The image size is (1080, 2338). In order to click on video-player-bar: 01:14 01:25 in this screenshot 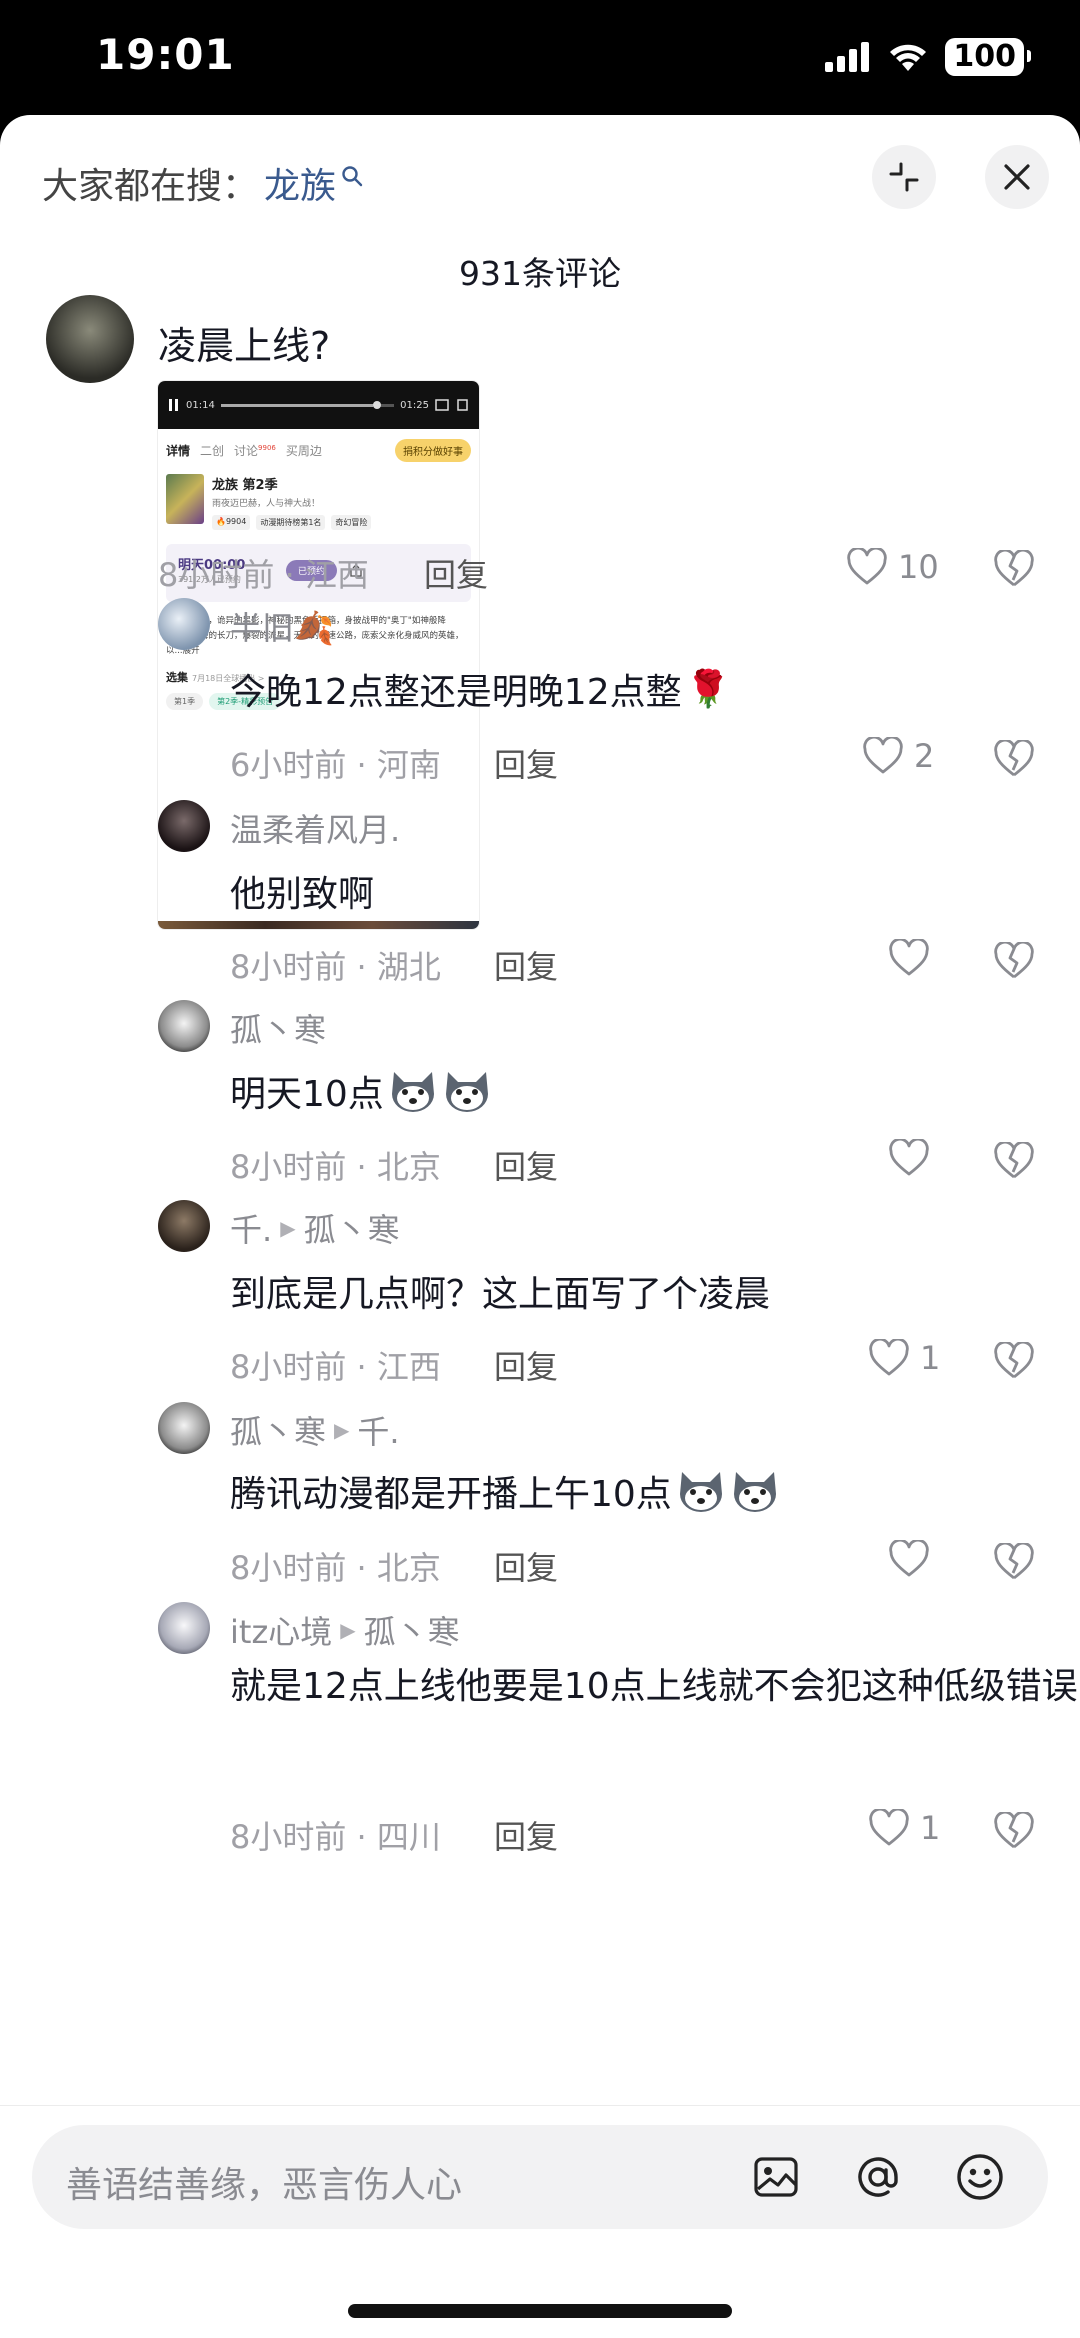, I will do `click(318, 405)`.